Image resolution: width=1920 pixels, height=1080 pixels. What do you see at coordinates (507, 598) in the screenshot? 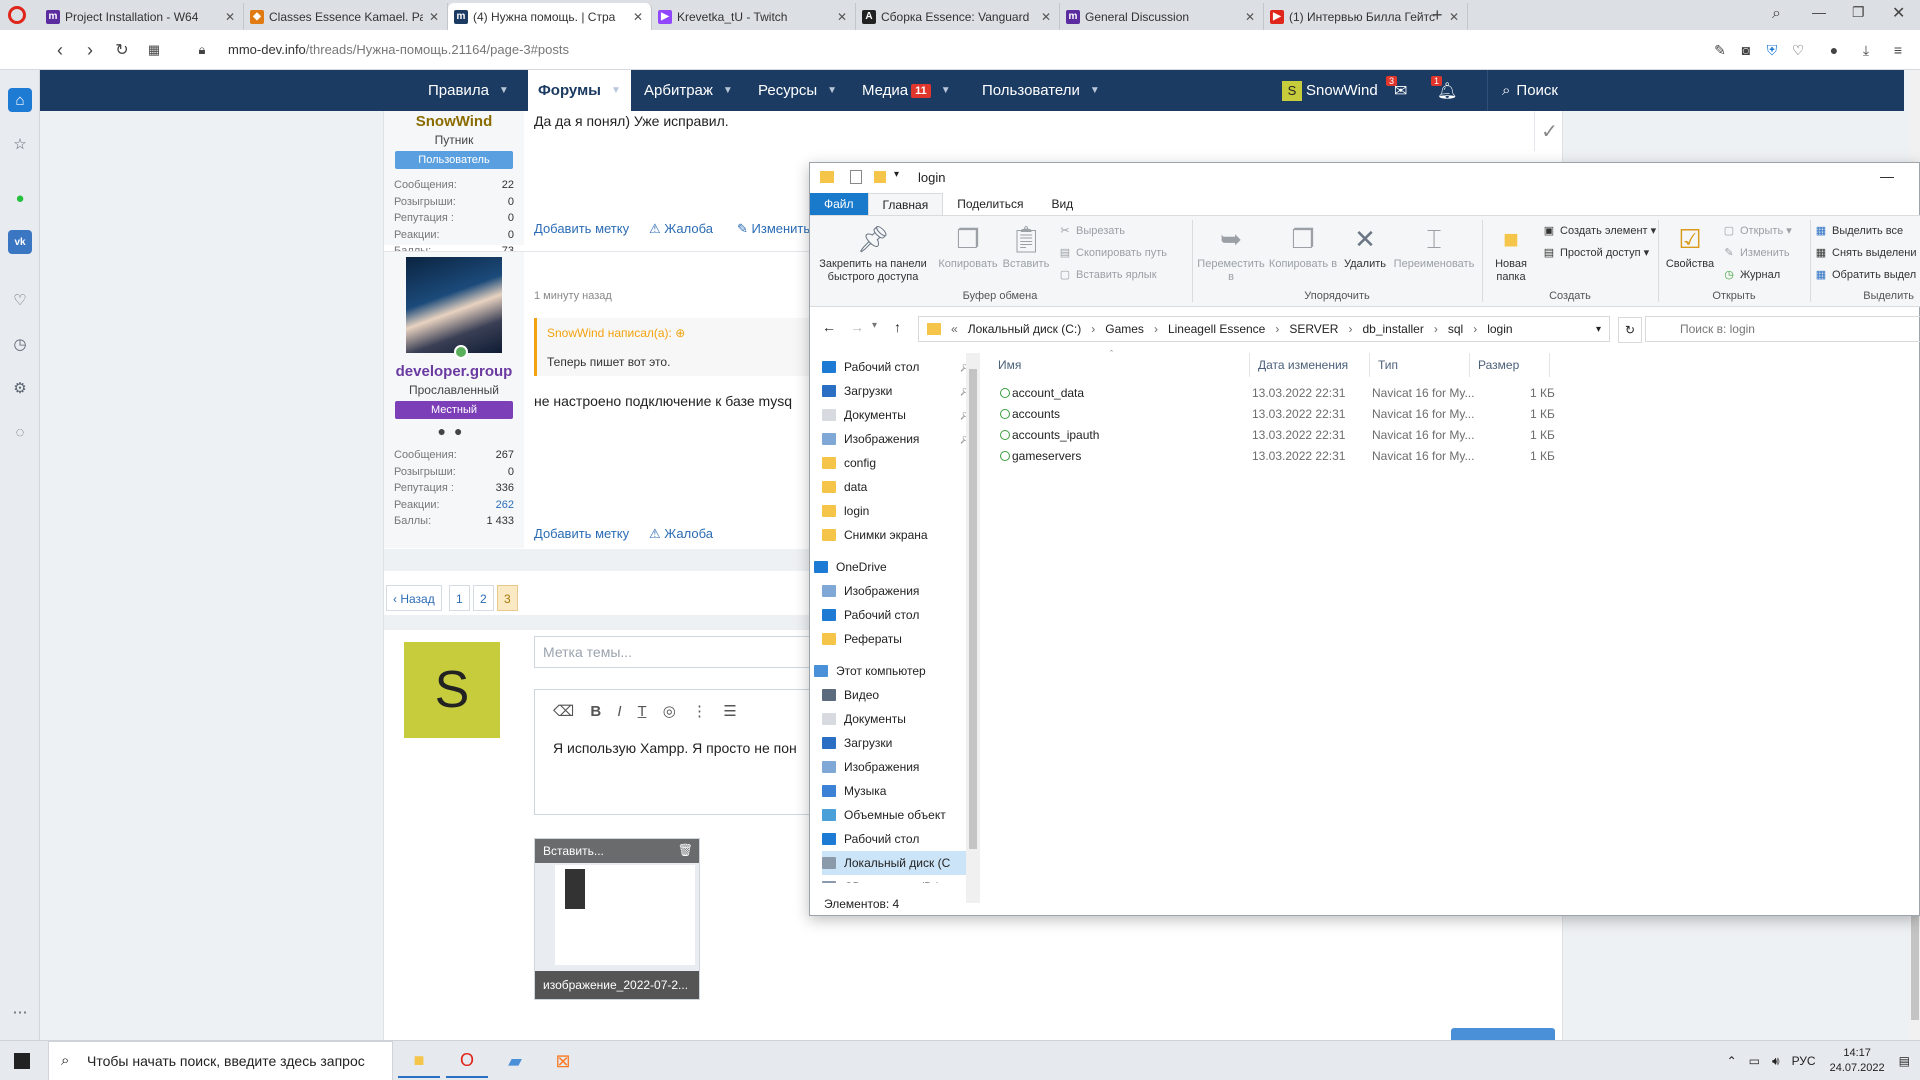
I see `pagination-page: 3` at bounding box center [507, 598].